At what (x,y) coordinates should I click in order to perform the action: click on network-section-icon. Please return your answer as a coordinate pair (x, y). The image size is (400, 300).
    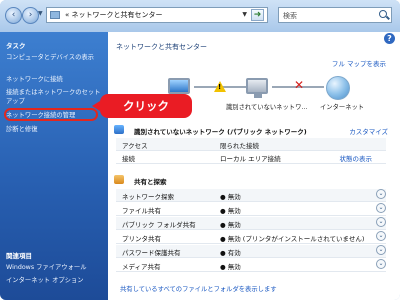
    Looking at the image, I should click on (119, 129).